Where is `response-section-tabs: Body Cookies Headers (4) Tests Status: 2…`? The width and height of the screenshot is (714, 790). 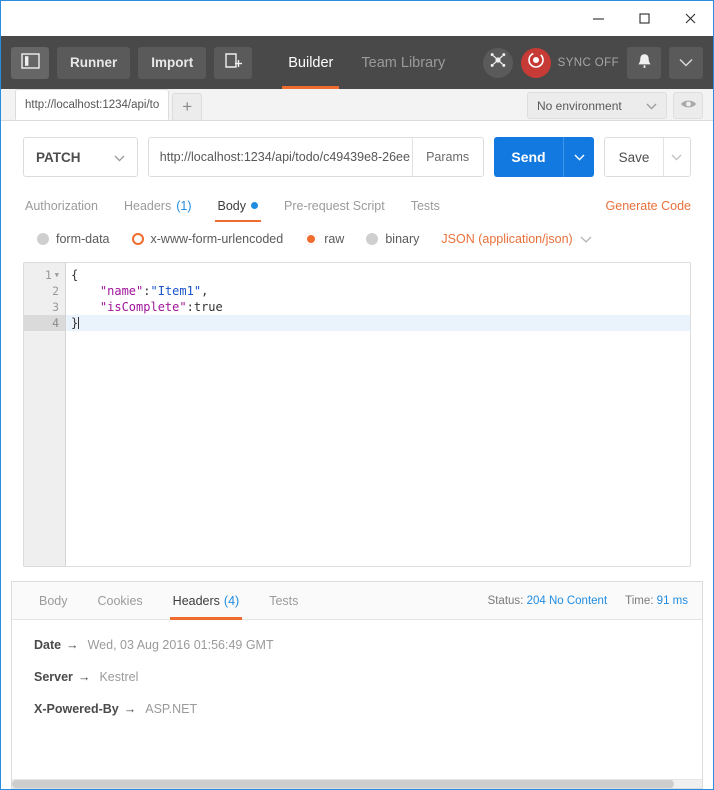
response-section-tabs: Body Cookies Headers (4) Tests Status: 2… is located at coordinates (357, 601).